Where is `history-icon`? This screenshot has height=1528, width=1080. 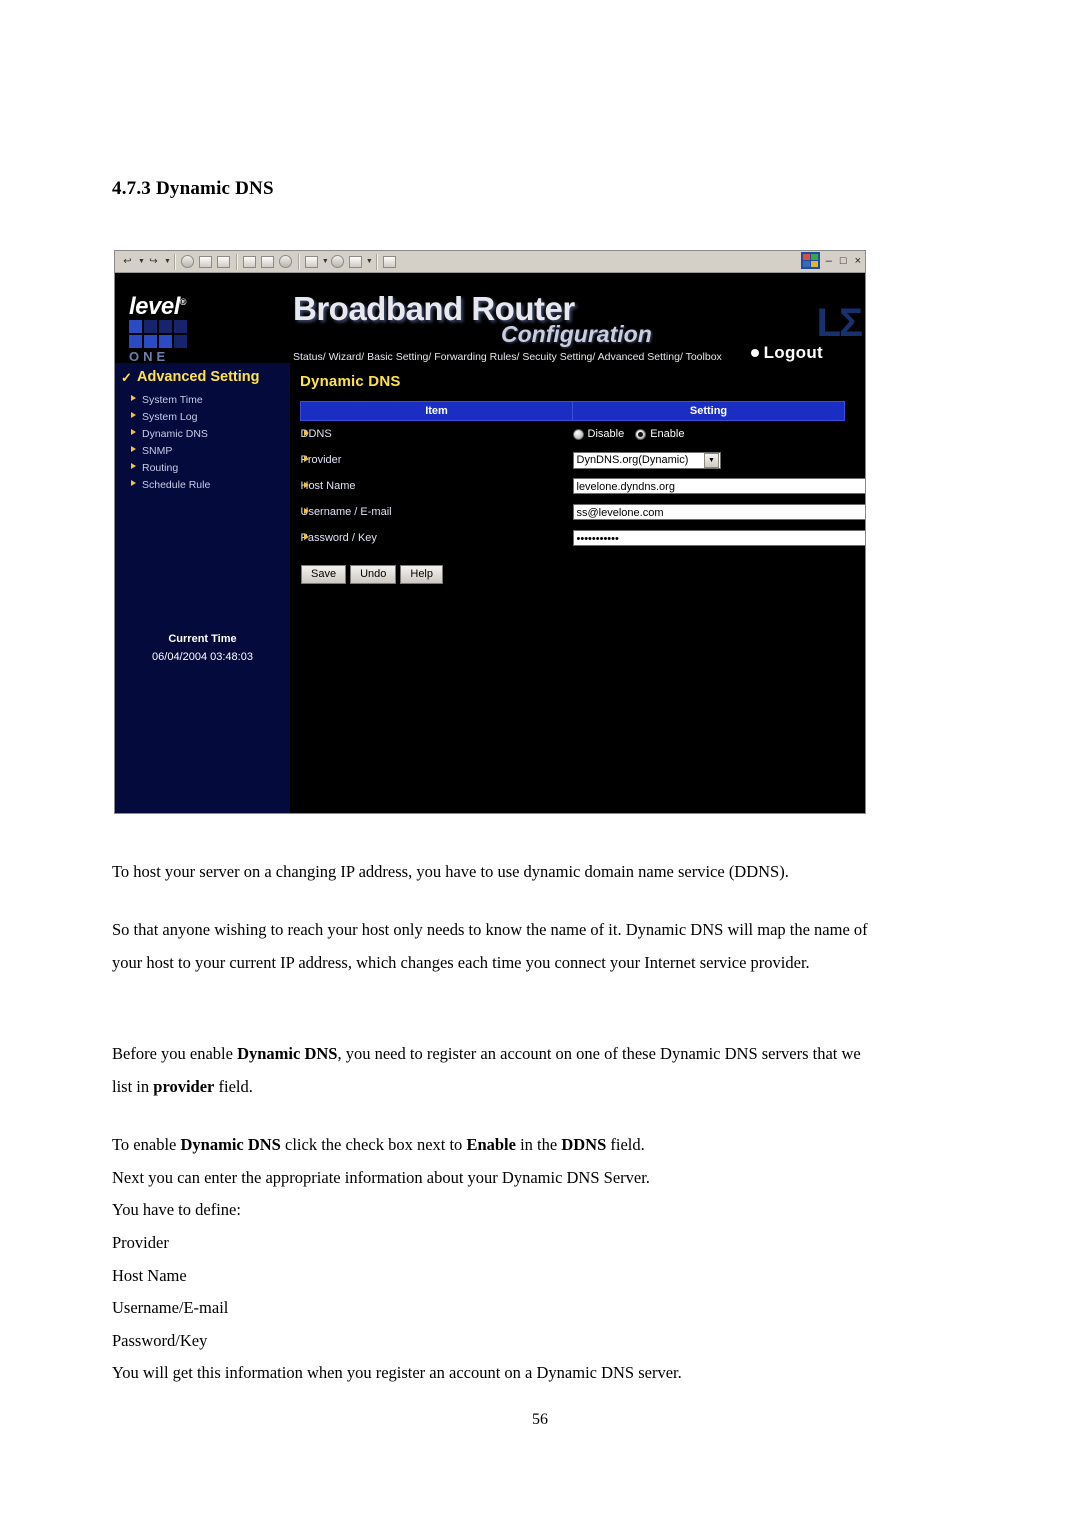
history-icon is located at coordinates (285, 261).